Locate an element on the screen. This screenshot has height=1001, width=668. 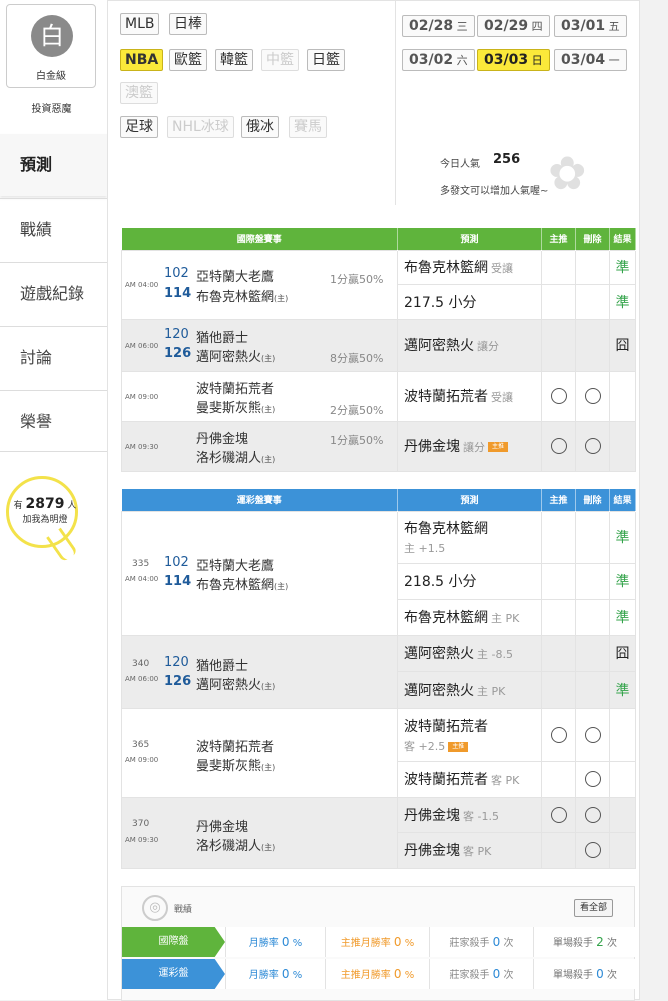
main-monthly-win-rate: 主推月勝率 0 % is located at coordinates (377, 974).